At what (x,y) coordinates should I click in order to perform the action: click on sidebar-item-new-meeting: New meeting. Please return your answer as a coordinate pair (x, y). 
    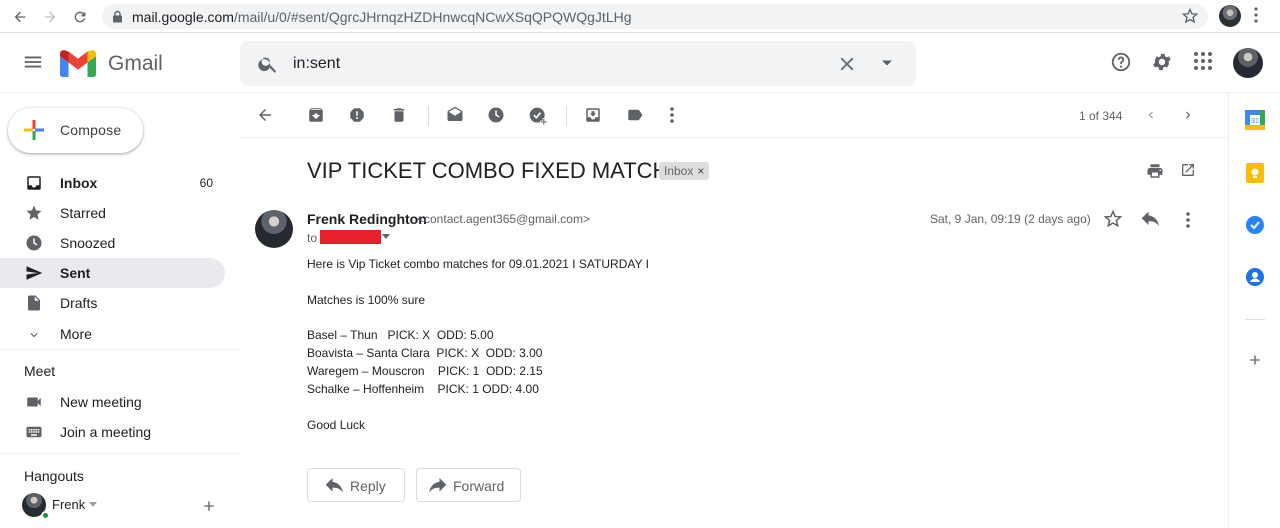
    Looking at the image, I should click on (112, 402).